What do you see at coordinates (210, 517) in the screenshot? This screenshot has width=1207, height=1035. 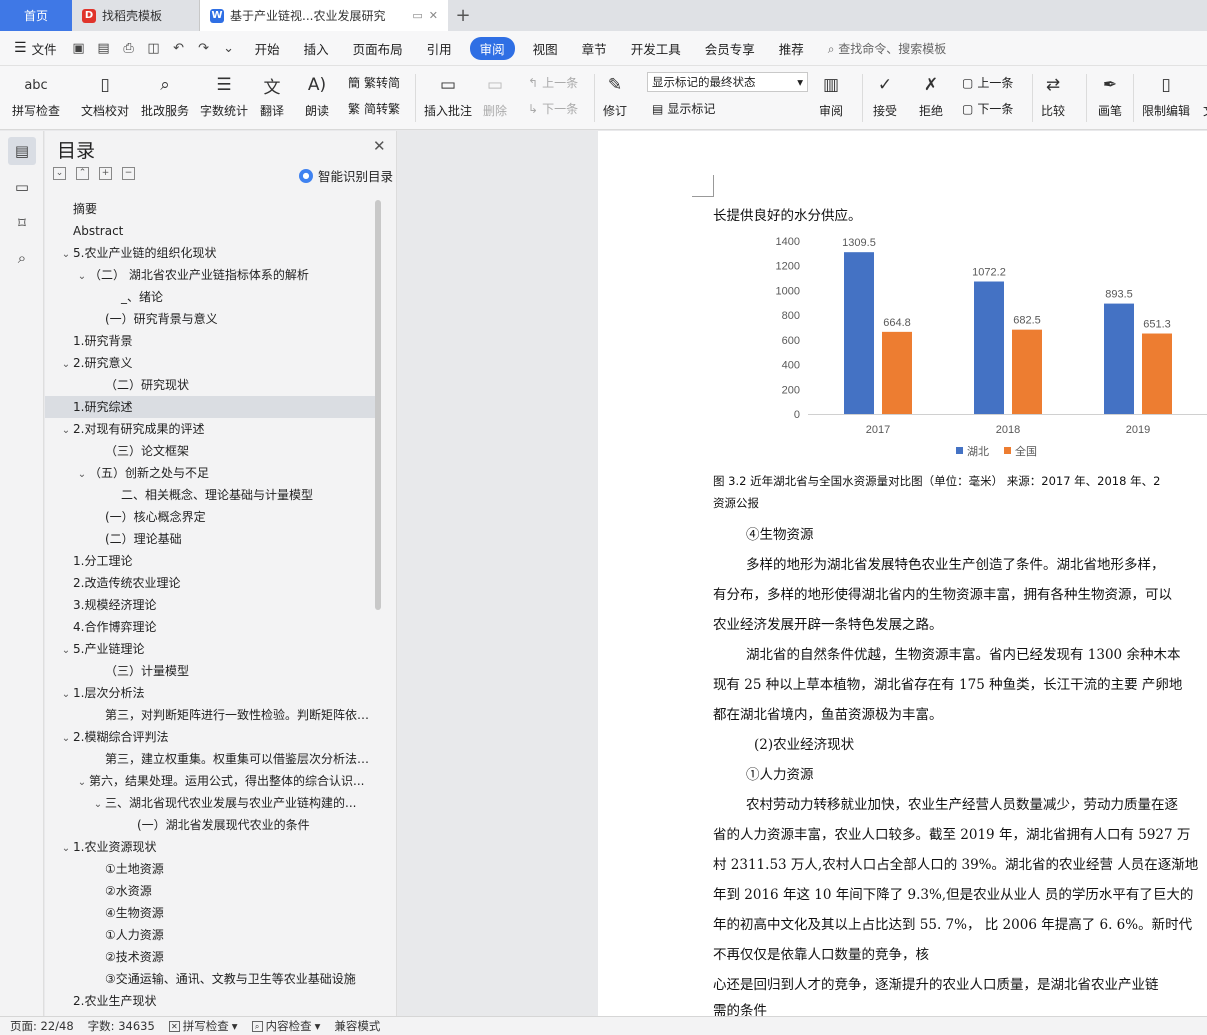 I see `toc-item: (一）核心概念界定` at bounding box center [210, 517].